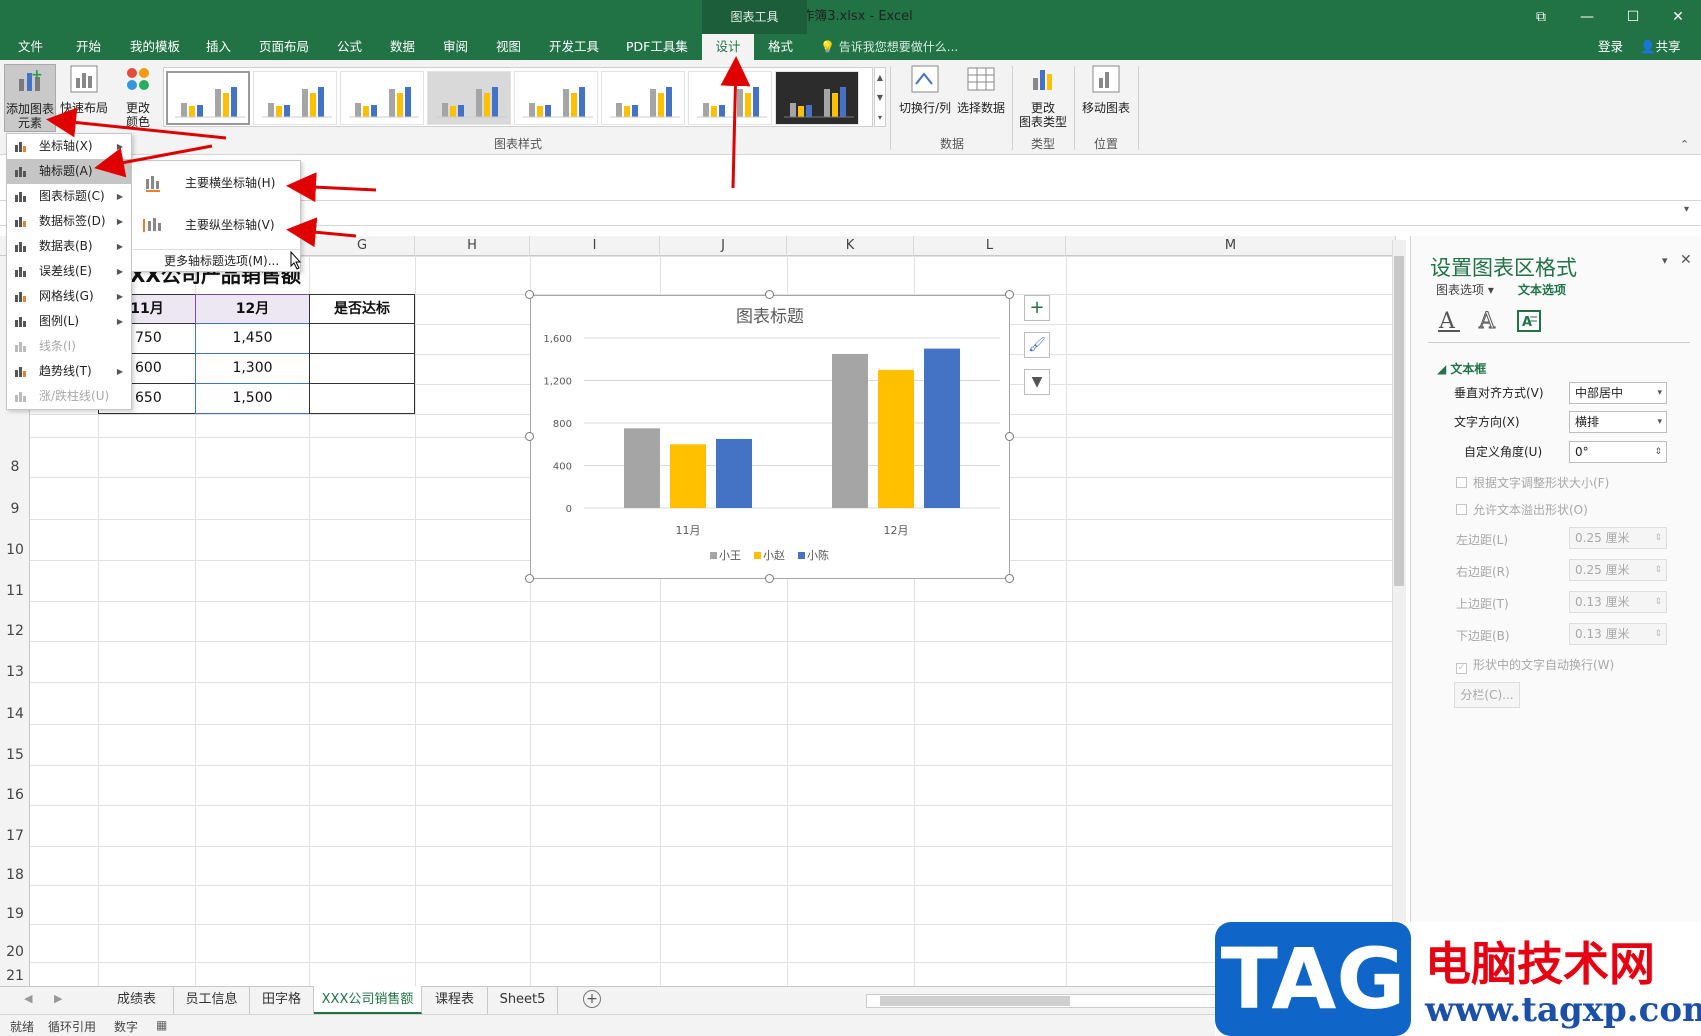  What do you see at coordinates (1313, 979) in the screenshot?
I see `watermark-tag-logo: TAG` at bounding box center [1313, 979].